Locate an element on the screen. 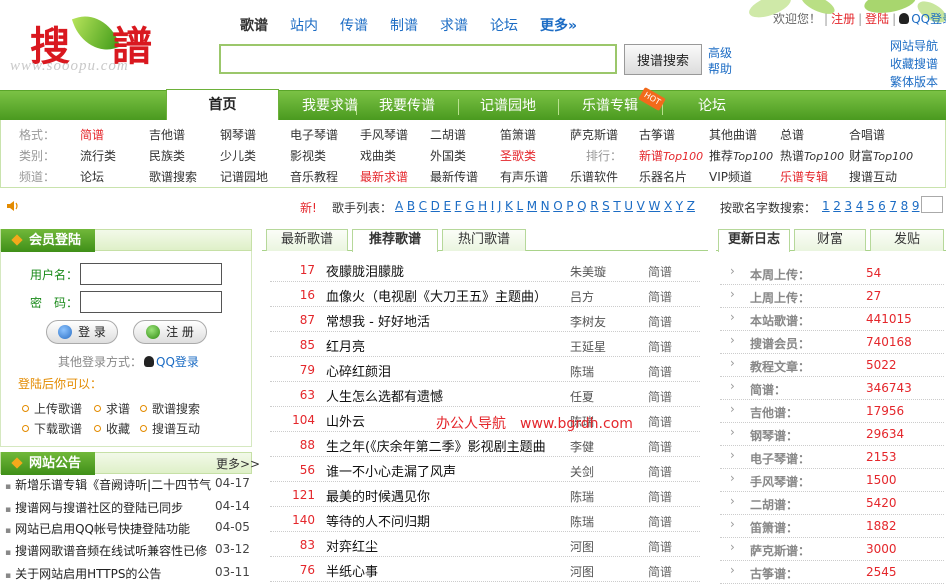  feature-interact: 搜谱互动 is located at coordinates (170, 428).